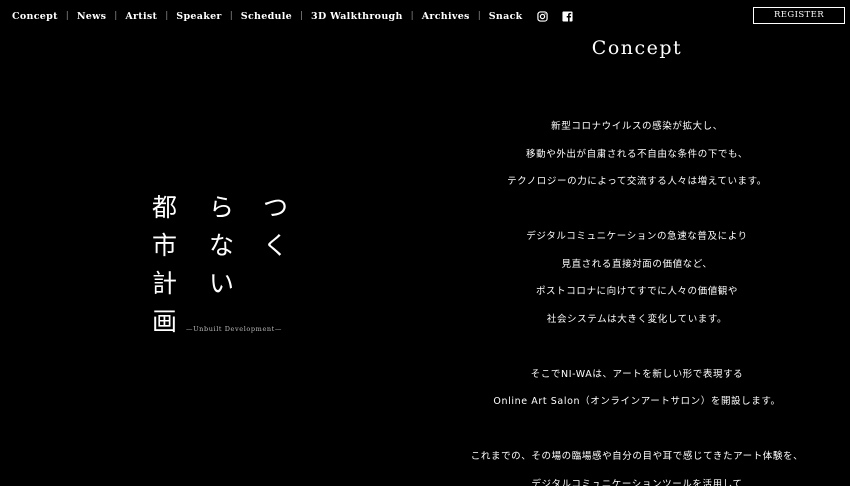  I want to click on nav-snack: Snack, so click(506, 16).